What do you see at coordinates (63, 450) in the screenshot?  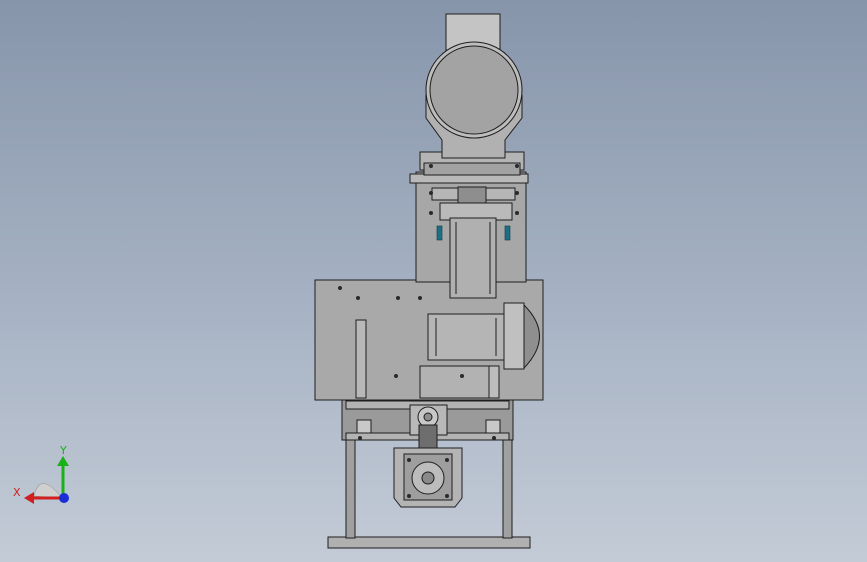 I see `y-axis-label: Y` at bounding box center [63, 450].